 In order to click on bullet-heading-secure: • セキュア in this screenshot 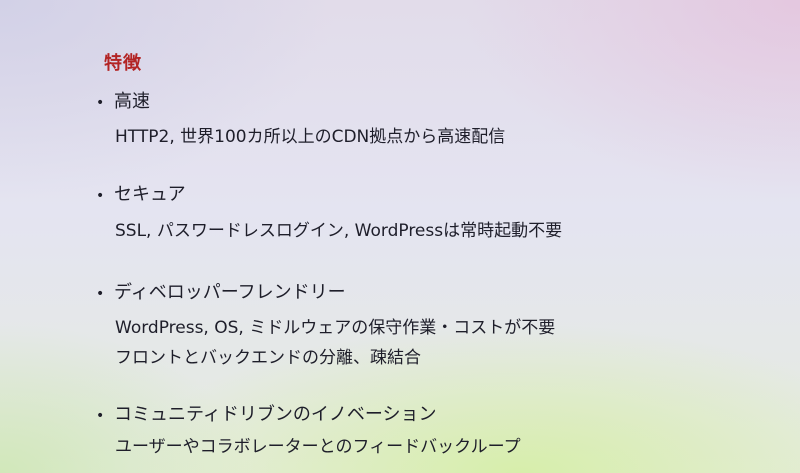, I will do `click(141, 195)`.